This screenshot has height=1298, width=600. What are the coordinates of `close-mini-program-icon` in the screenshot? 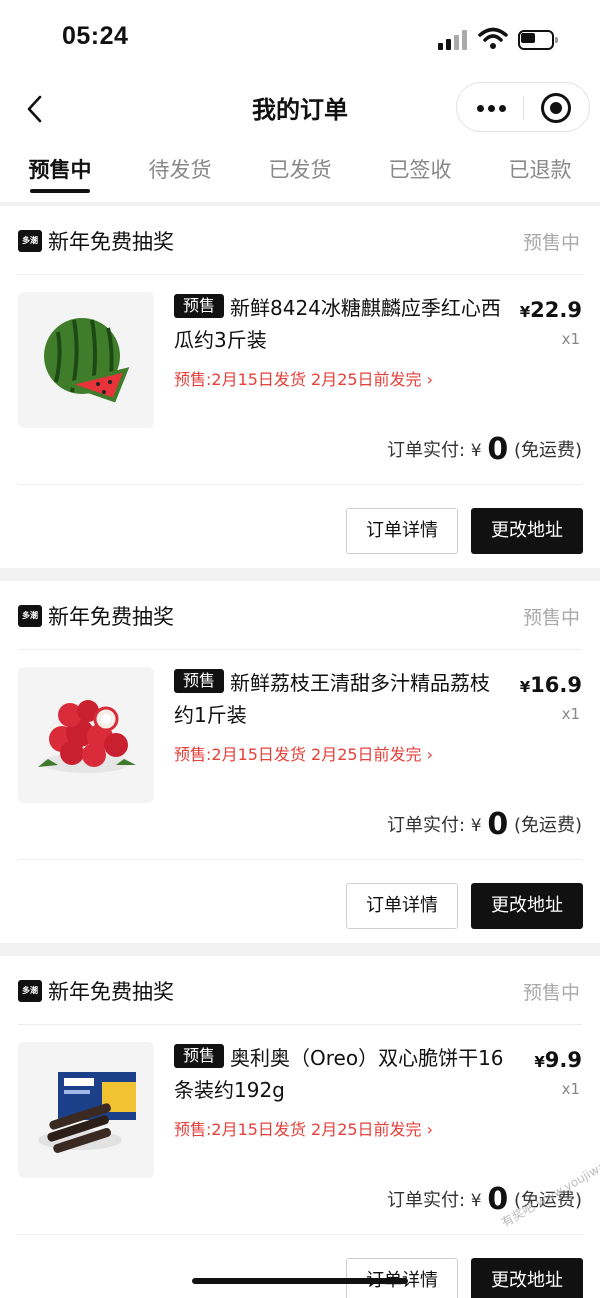 It's located at (556, 108).